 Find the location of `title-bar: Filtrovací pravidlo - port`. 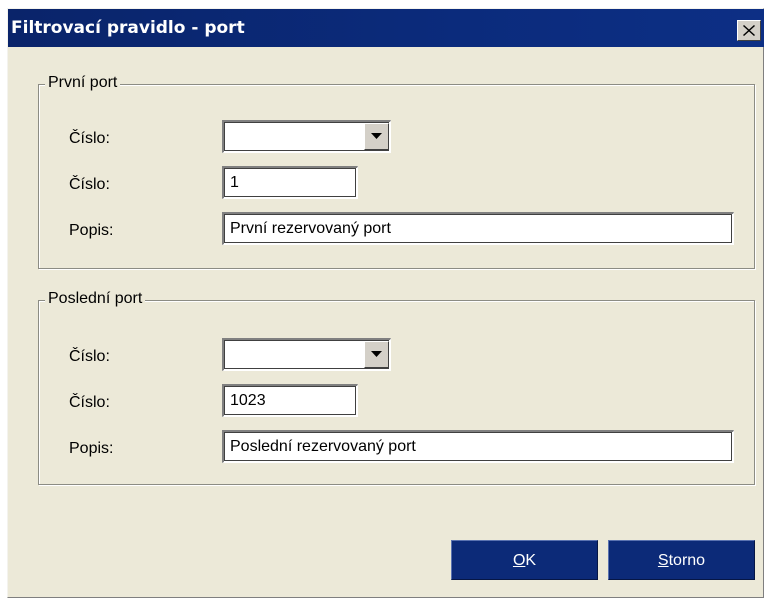

title-bar: Filtrovací pravidlo - port is located at coordinates (386, 28).